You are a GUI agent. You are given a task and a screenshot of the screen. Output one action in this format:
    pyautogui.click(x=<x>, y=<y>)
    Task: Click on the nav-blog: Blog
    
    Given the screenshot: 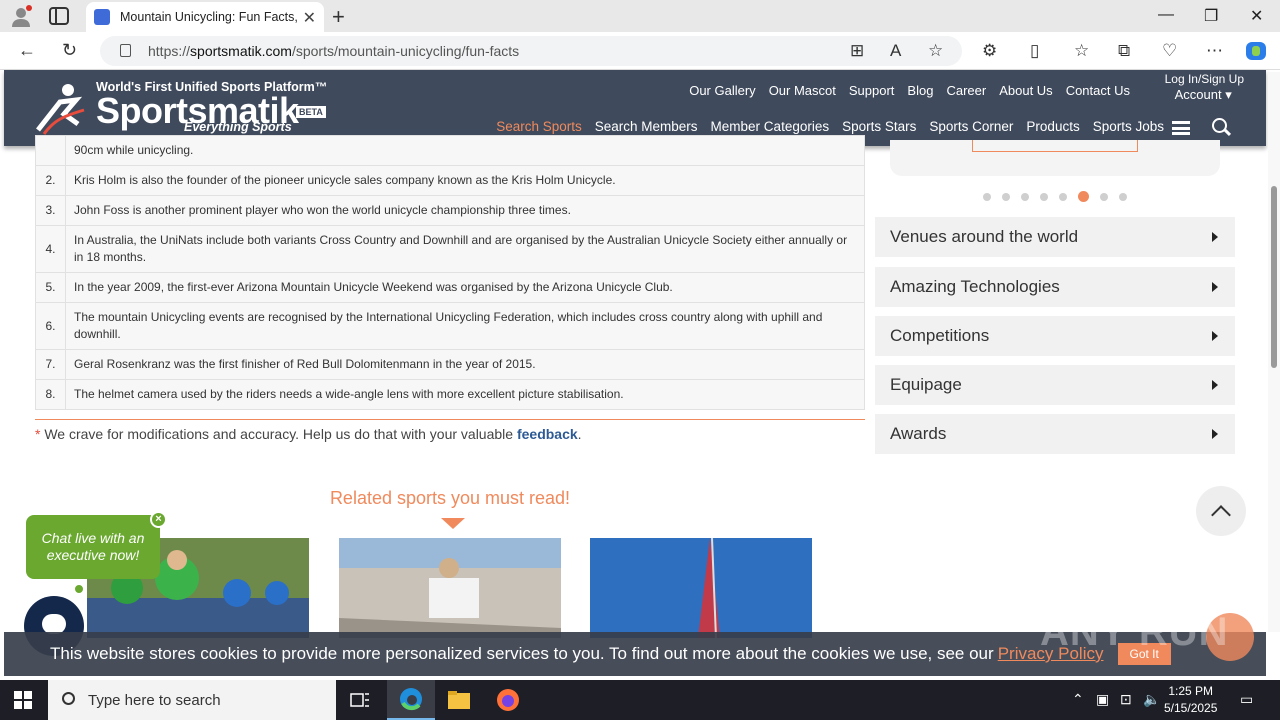 What is the action you would take?
    pyautogui.click(x=920, y=90)
    